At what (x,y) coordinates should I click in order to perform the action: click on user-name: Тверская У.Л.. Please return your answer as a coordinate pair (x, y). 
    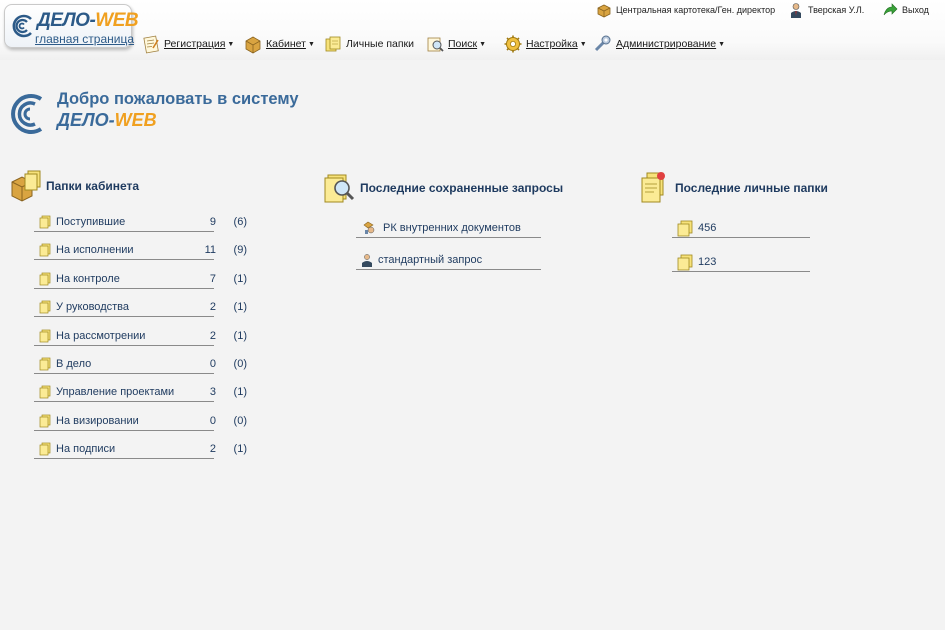
    Looking at the image, I should click on (836, 10).